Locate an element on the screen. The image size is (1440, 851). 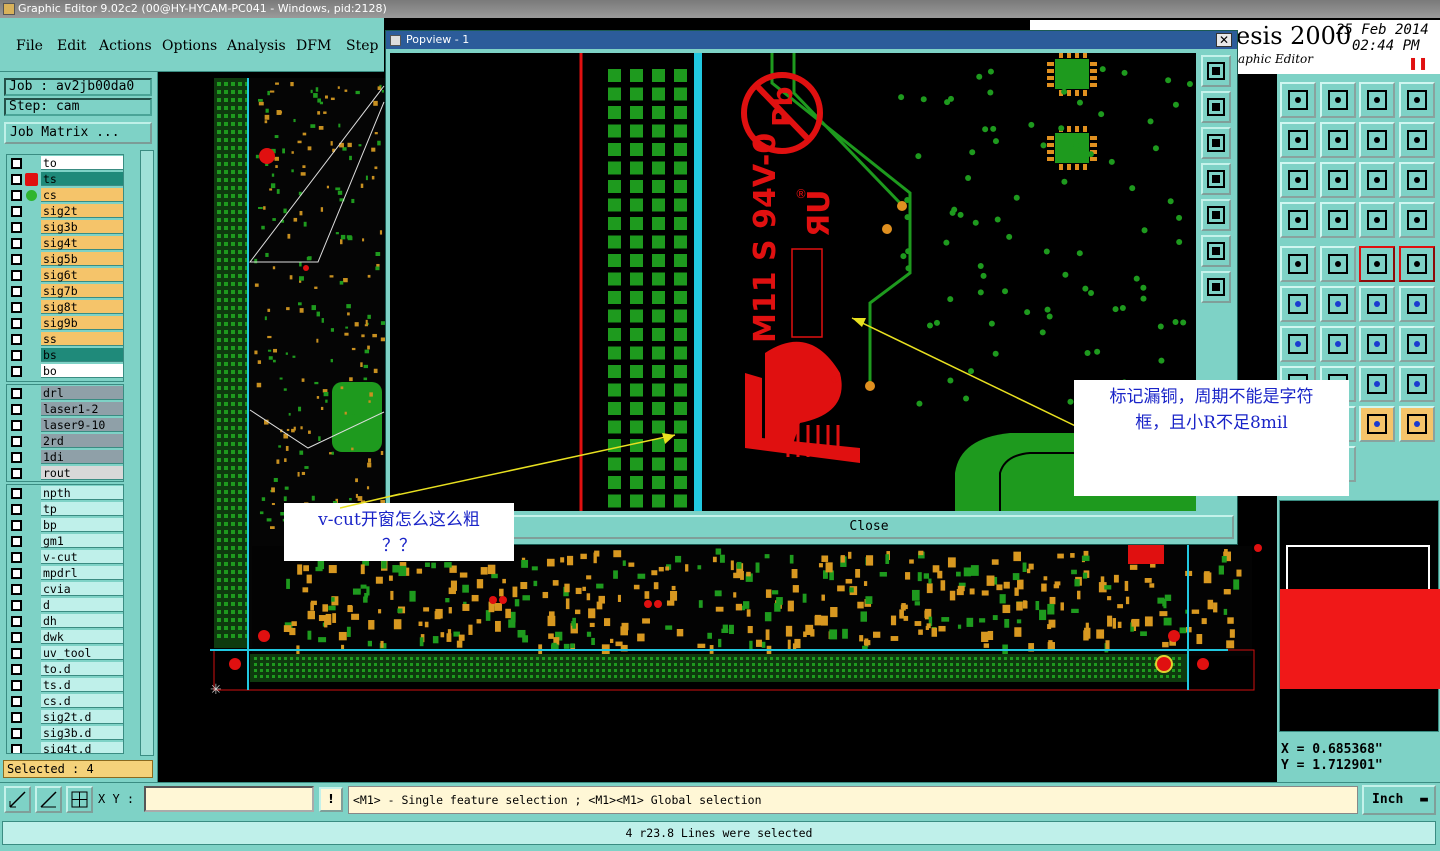
layer-row: sig3b is located at coordinates (66, 227).